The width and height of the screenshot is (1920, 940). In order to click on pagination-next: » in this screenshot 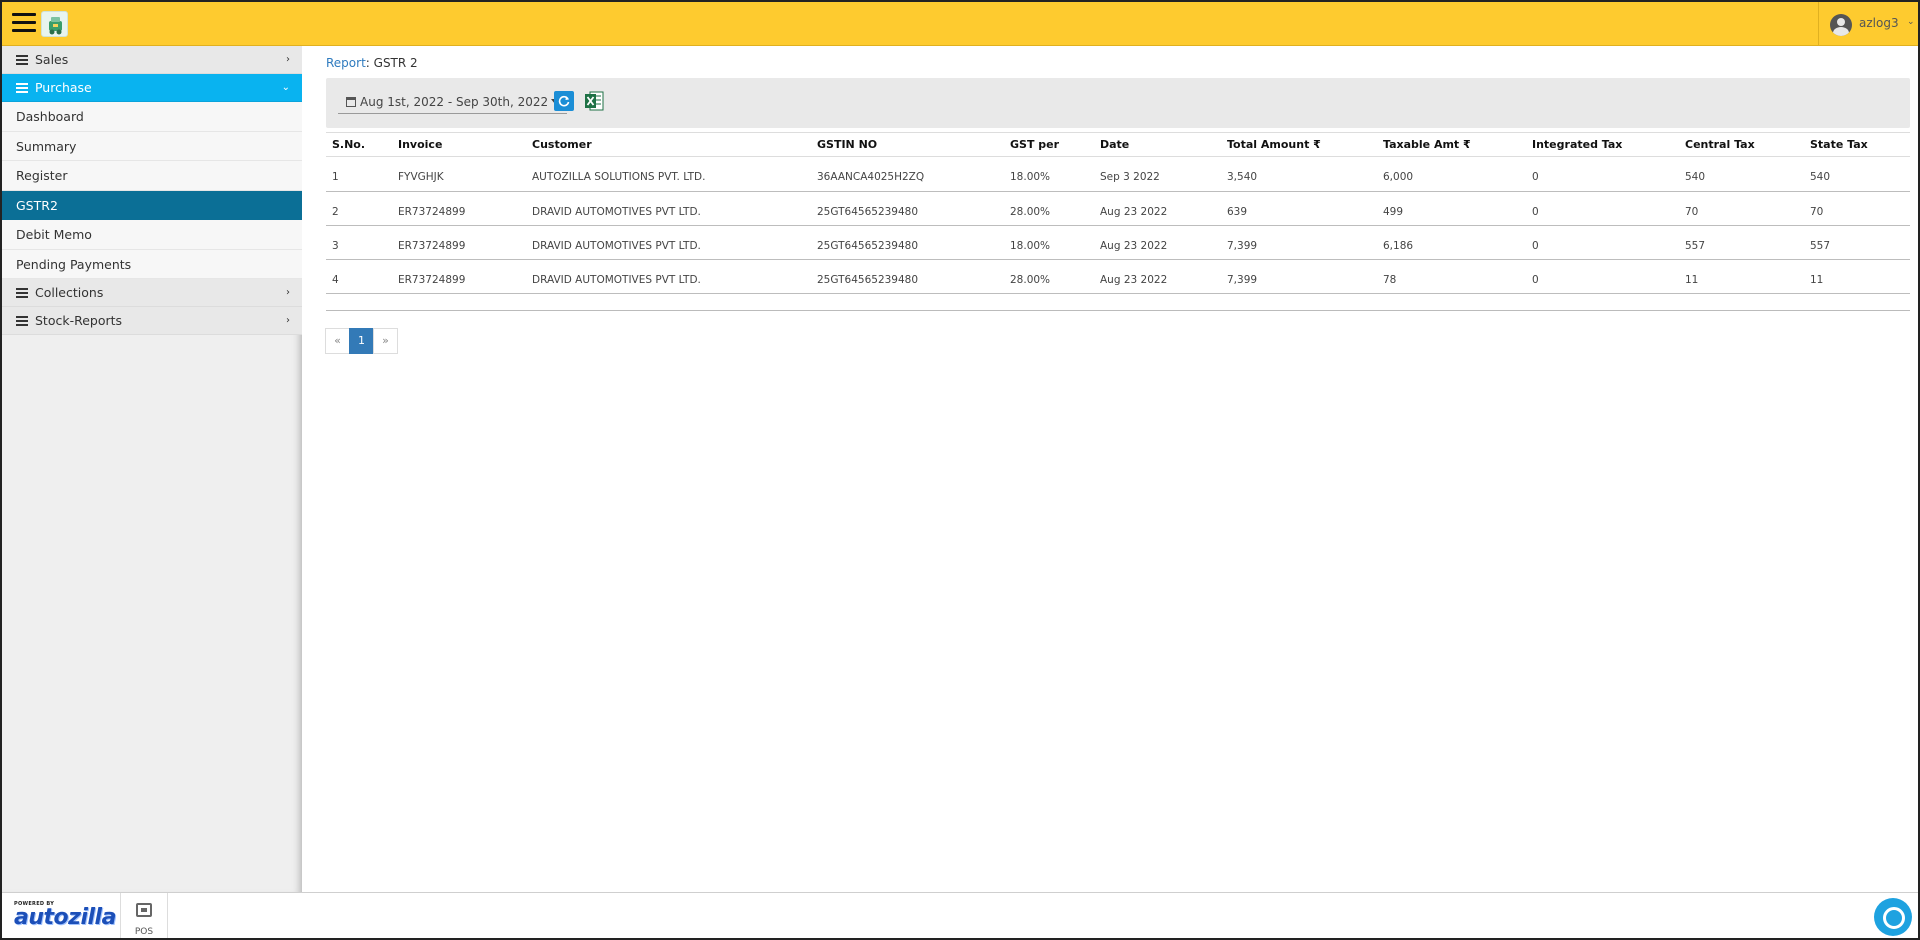, I will do `click(385, 341)`.